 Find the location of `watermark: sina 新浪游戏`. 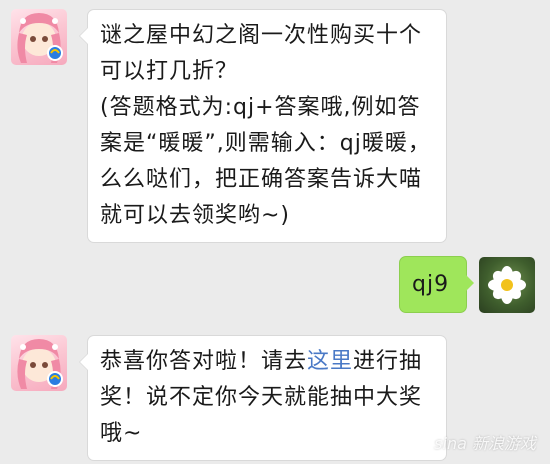

watermark: sina 新浪游戏 is located at coordinates (485, 443).